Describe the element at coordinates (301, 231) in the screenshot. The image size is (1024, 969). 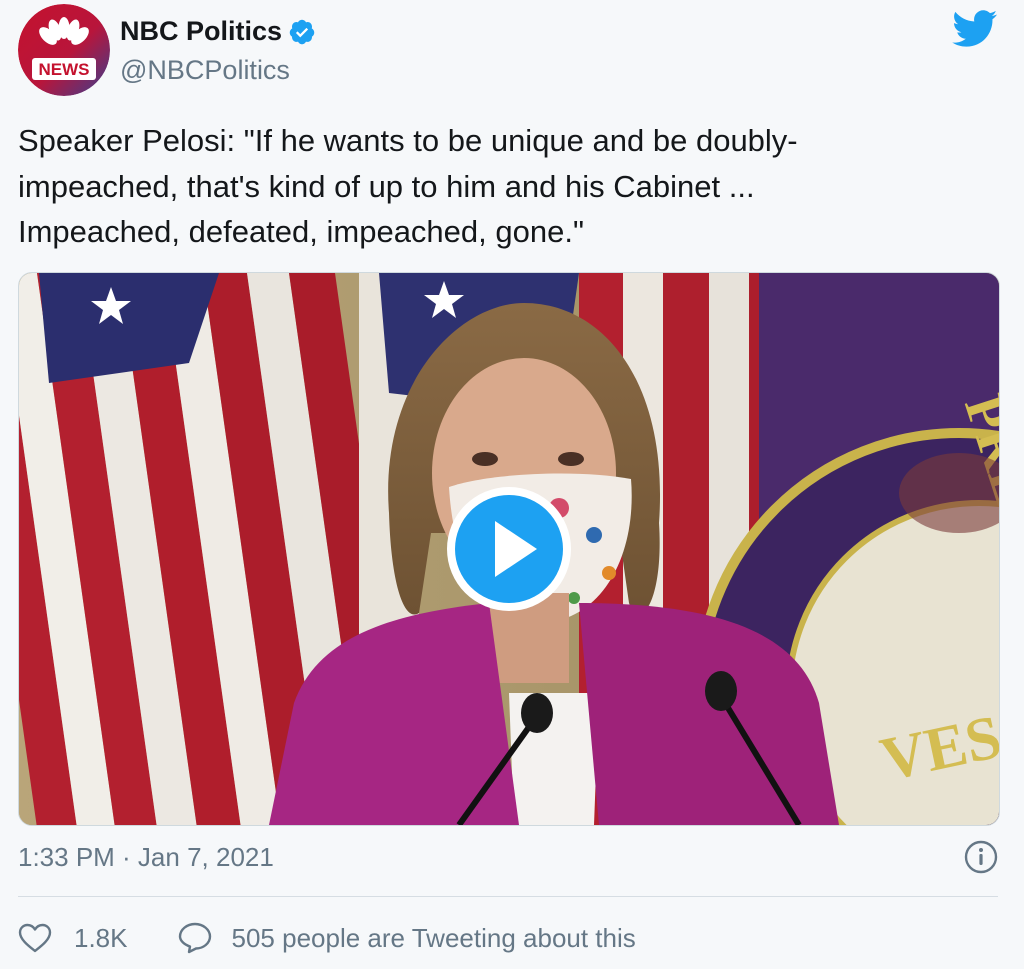
I see `tweet-text-line: Impeached, defeated, impeached, gone."` at that location.